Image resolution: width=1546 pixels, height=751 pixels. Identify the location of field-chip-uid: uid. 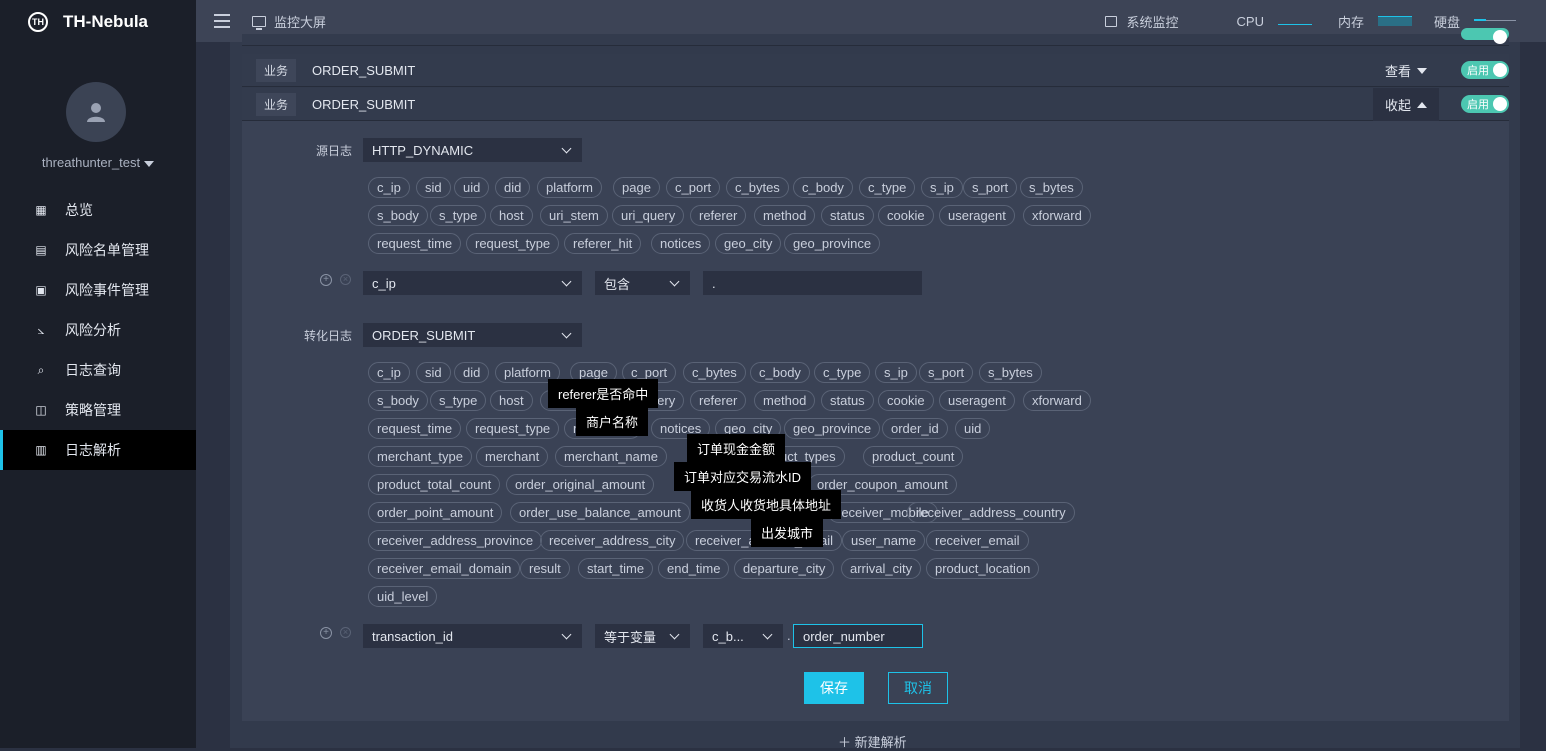
(472, 187).